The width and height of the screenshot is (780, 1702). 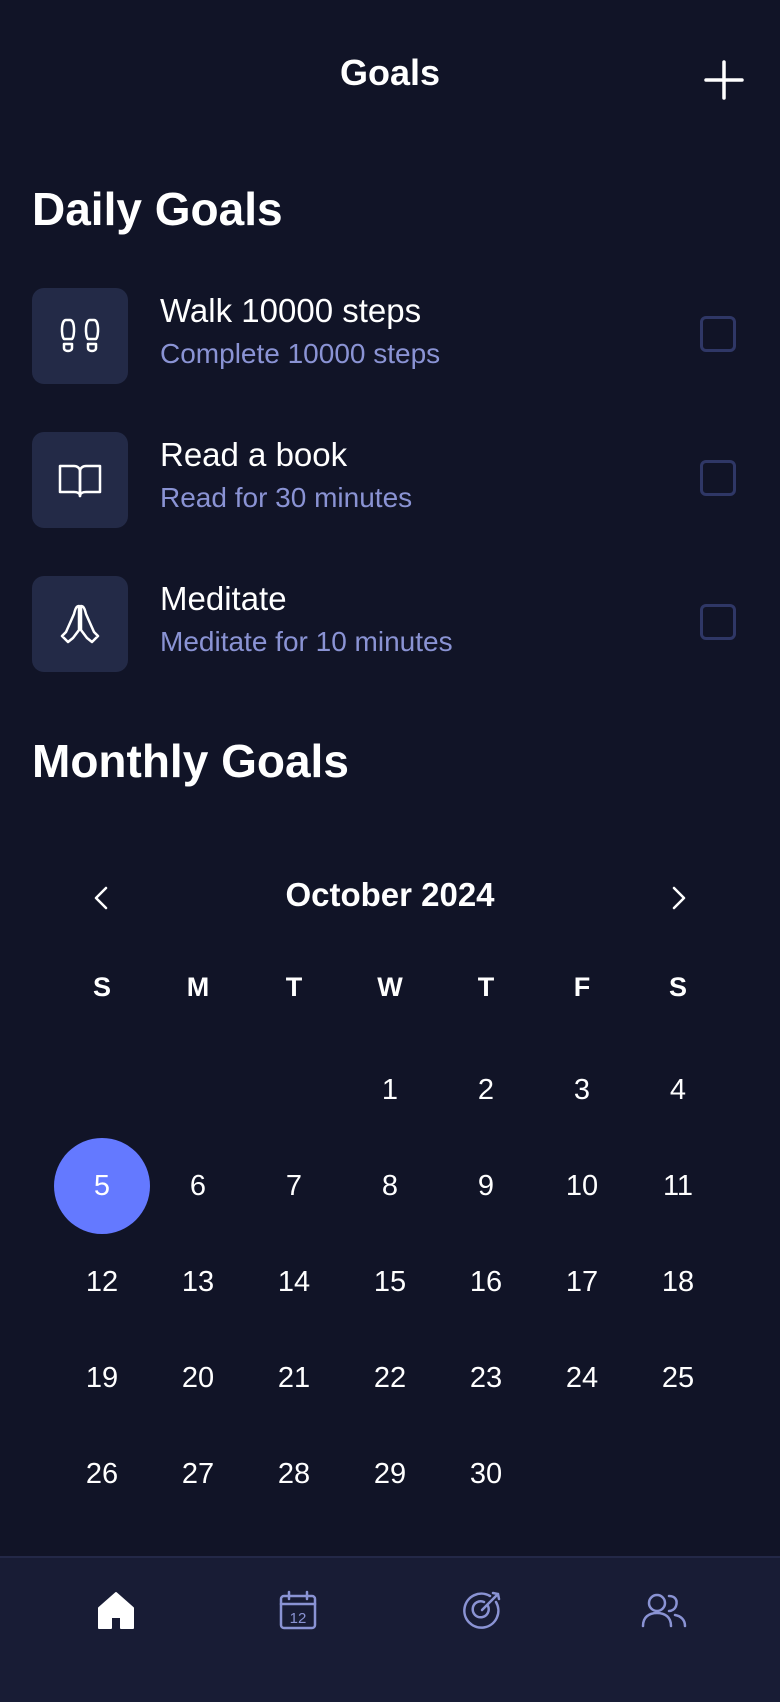 What do you see at coordinates (678, 1378) in the screenshot?
I see `calendar-day: 25` at bounding box center [678, 1378].